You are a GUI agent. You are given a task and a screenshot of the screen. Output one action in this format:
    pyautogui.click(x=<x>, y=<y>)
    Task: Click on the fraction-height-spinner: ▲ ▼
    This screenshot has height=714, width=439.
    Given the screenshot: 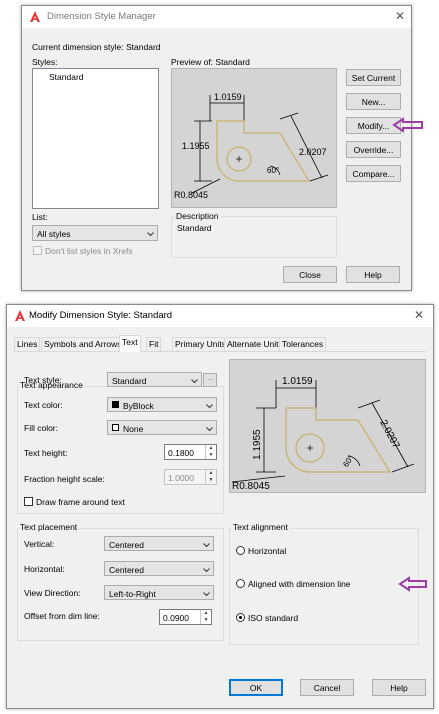 What is the action you would take?
    pyautogui.click(x=210, y=477)
    